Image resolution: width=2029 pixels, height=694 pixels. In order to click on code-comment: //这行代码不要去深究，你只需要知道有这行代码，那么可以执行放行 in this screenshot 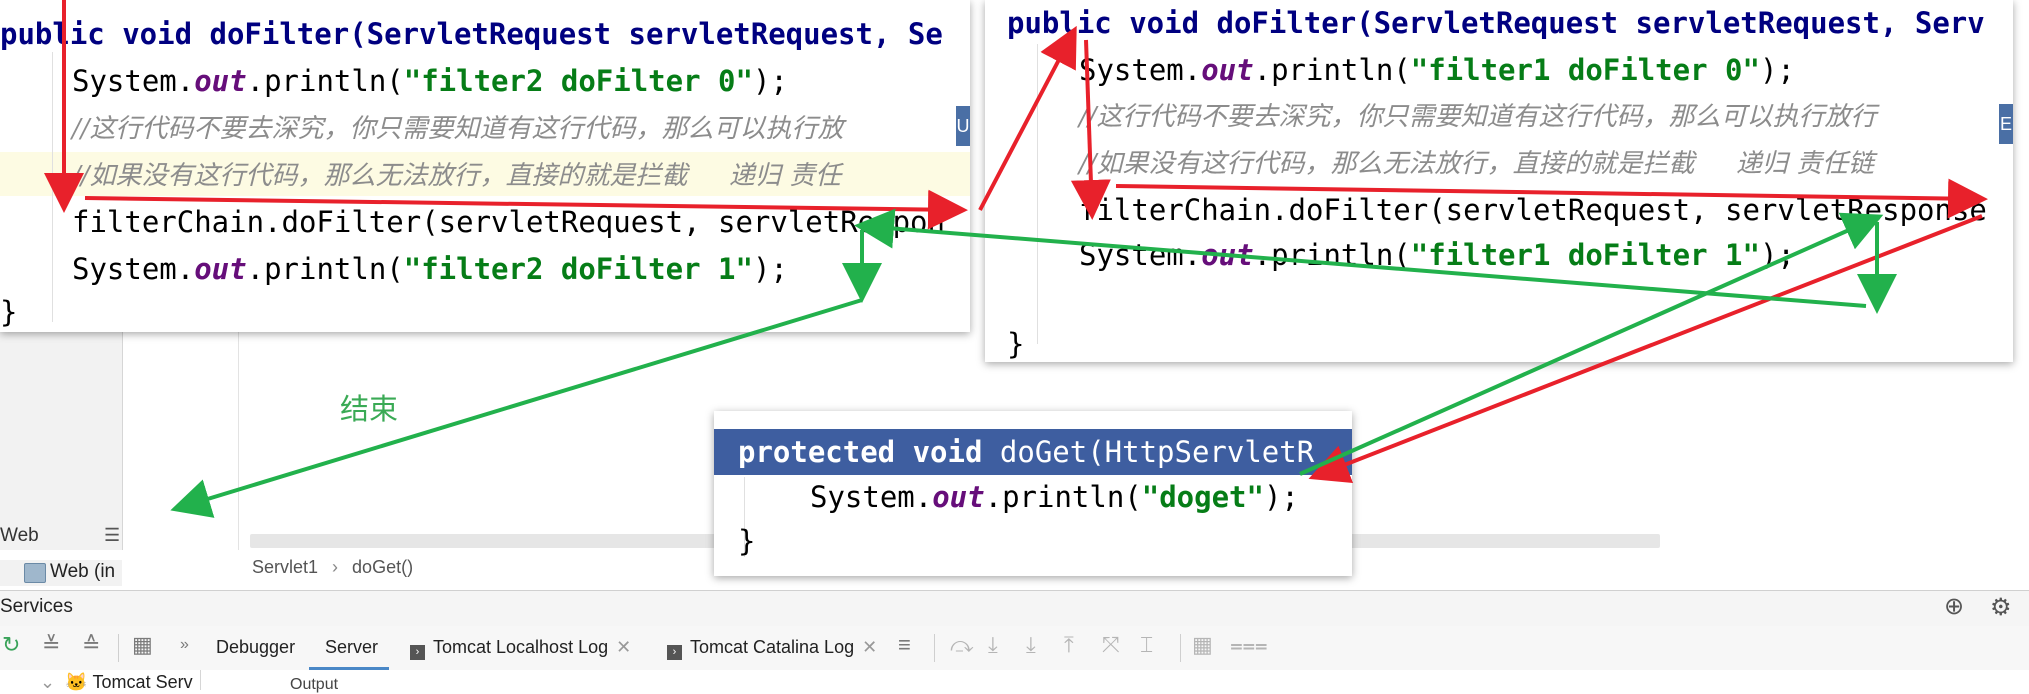, I will do `click(1478, 117)`.